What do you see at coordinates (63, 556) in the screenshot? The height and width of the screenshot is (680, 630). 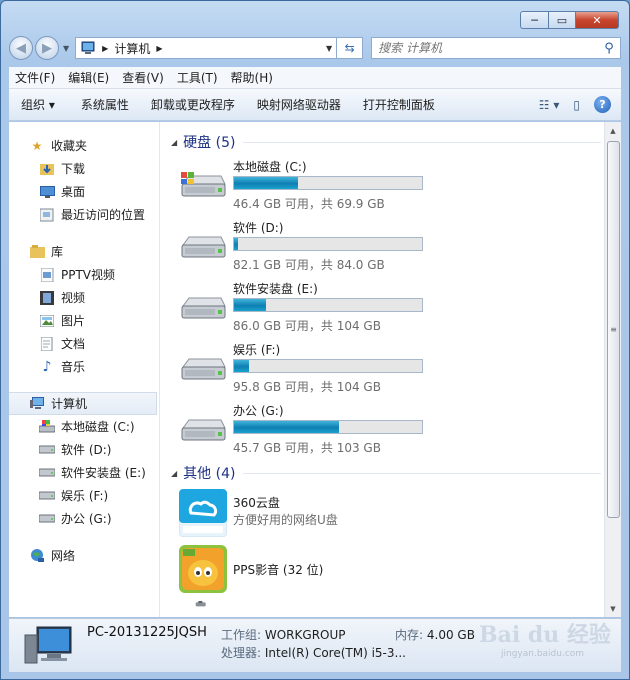 I see `sidebar-label: 网络` at bounding box center [63, 556].